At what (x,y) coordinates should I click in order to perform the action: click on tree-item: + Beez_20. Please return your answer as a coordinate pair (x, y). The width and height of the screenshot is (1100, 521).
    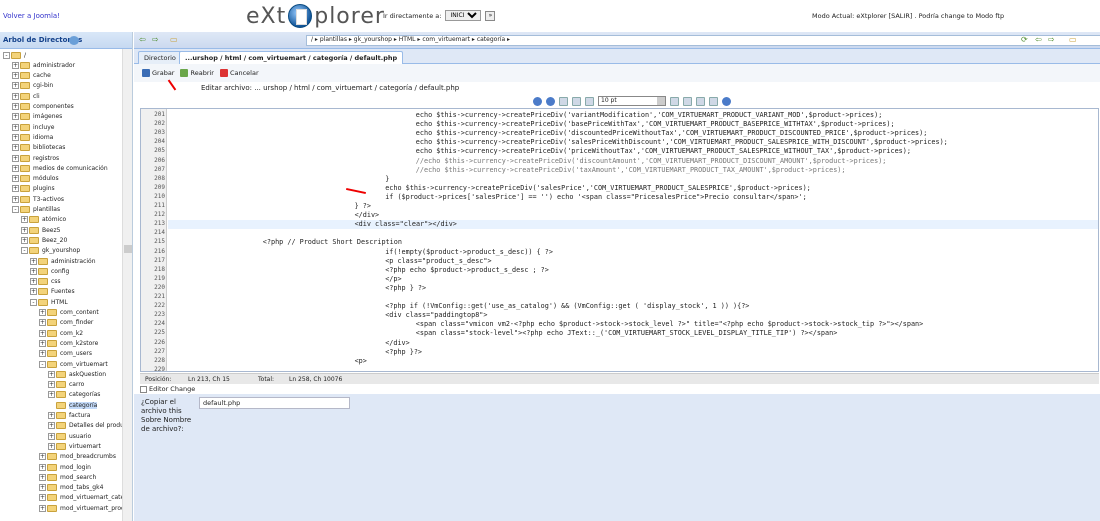
    Looking at the image, I should click on (44, 240).